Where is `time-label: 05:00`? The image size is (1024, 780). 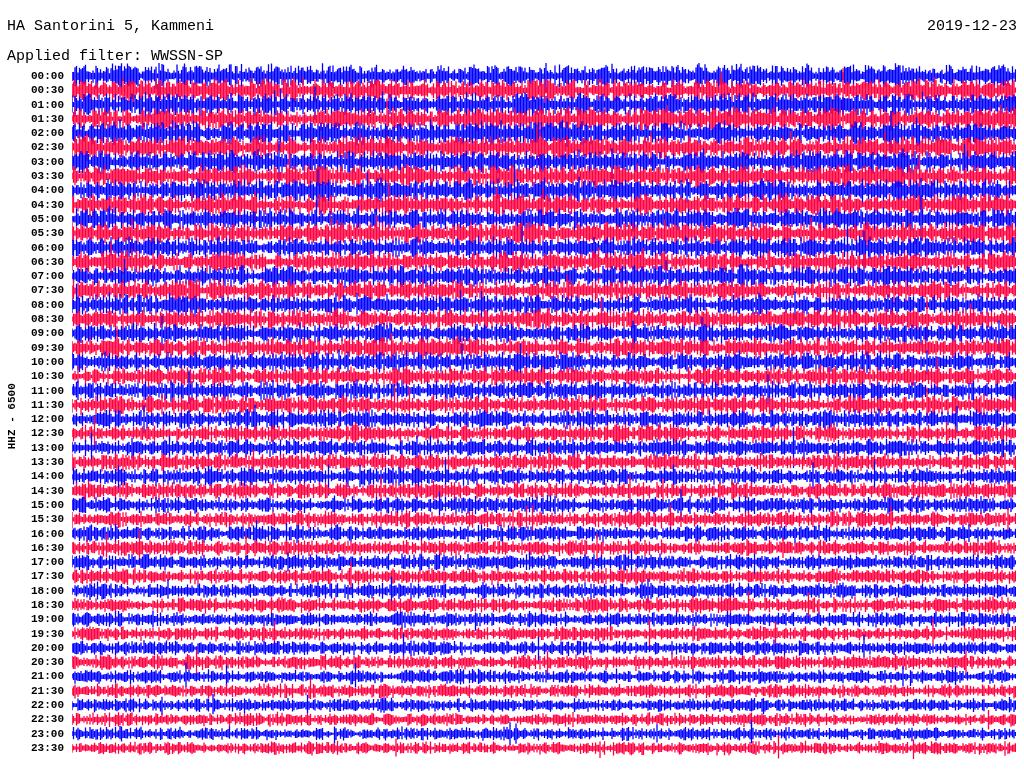 time-label: 05:00 is located at coordinates (47, 219).